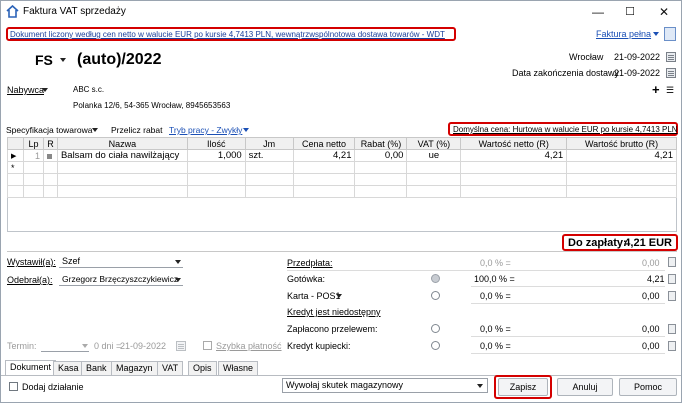 This screenshot has height=403, width=682. I want to click on transfer-value: 0,00, so click(651, 329).